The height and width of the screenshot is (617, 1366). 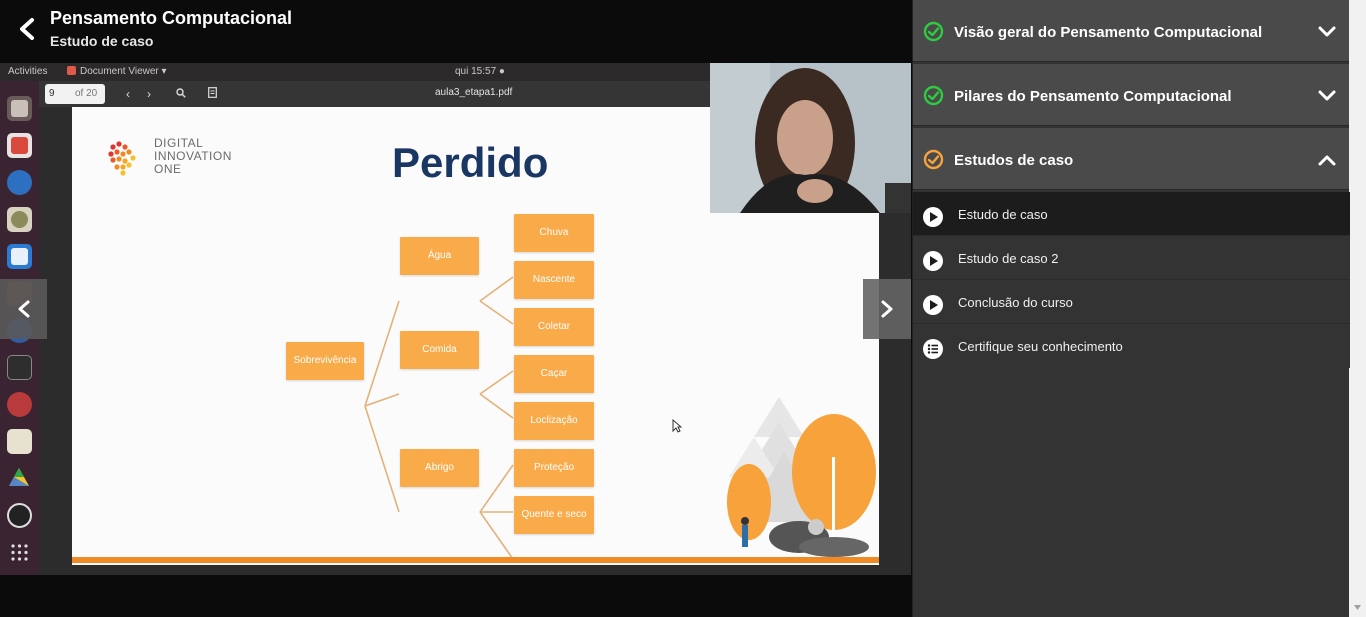 I want to click on slide-bottom-stripe, so click(x=475, y=560).